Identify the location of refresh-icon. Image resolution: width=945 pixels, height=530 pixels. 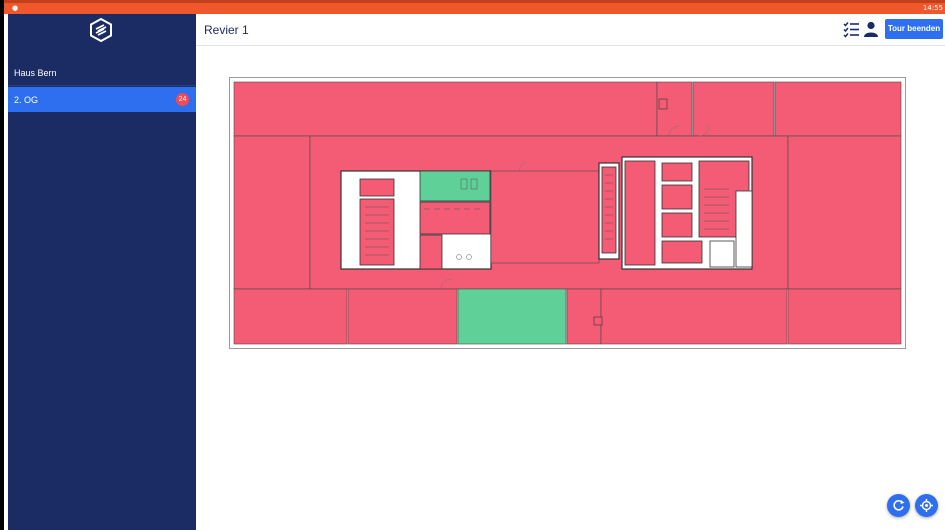
(899, 505).